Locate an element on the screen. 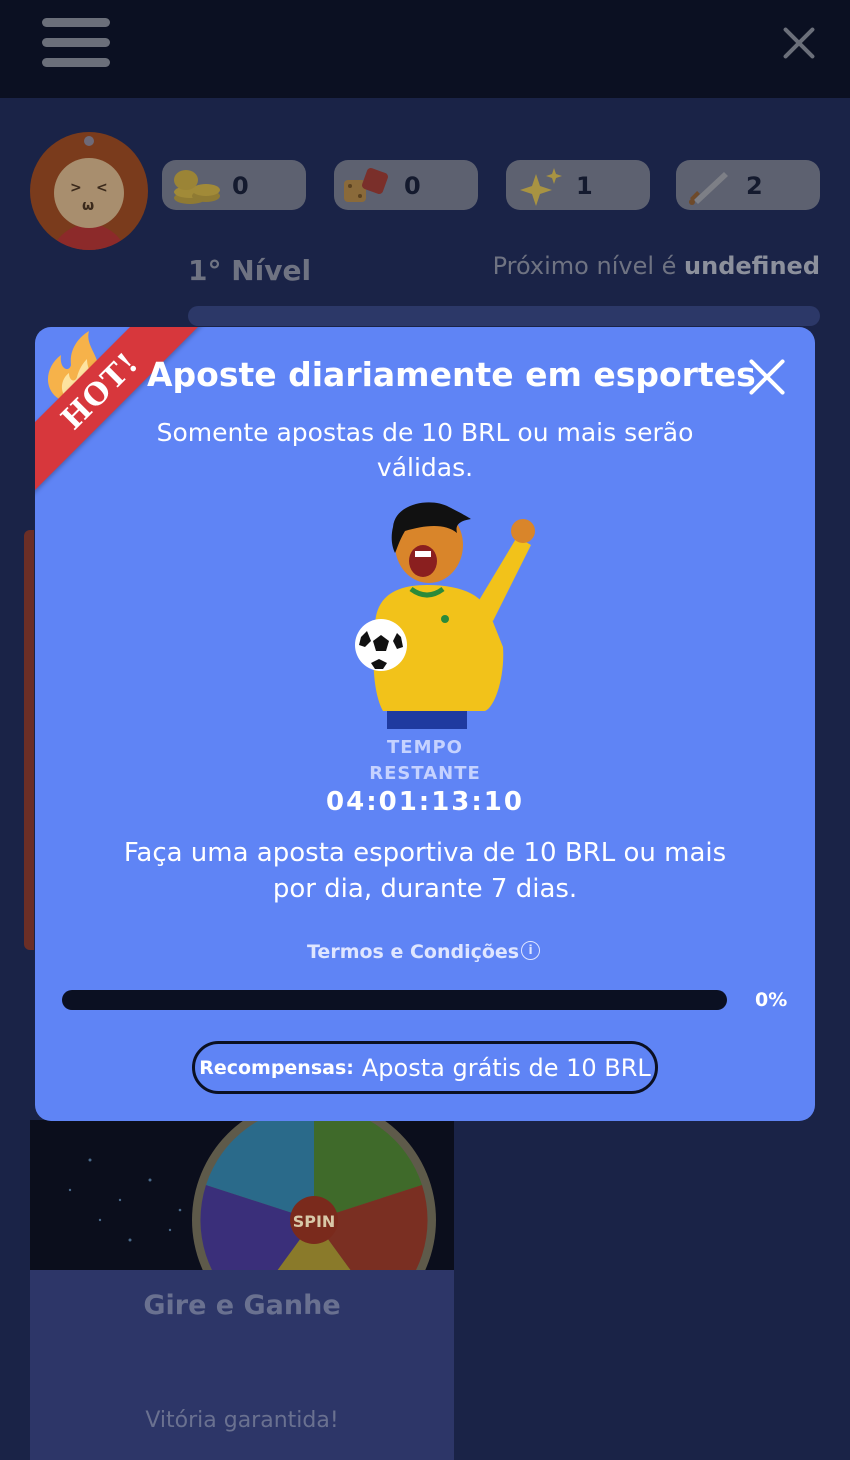 This screenshot has height=1460, width=850. reward-label: Recompensas: is located at coordinates (276, 1067).